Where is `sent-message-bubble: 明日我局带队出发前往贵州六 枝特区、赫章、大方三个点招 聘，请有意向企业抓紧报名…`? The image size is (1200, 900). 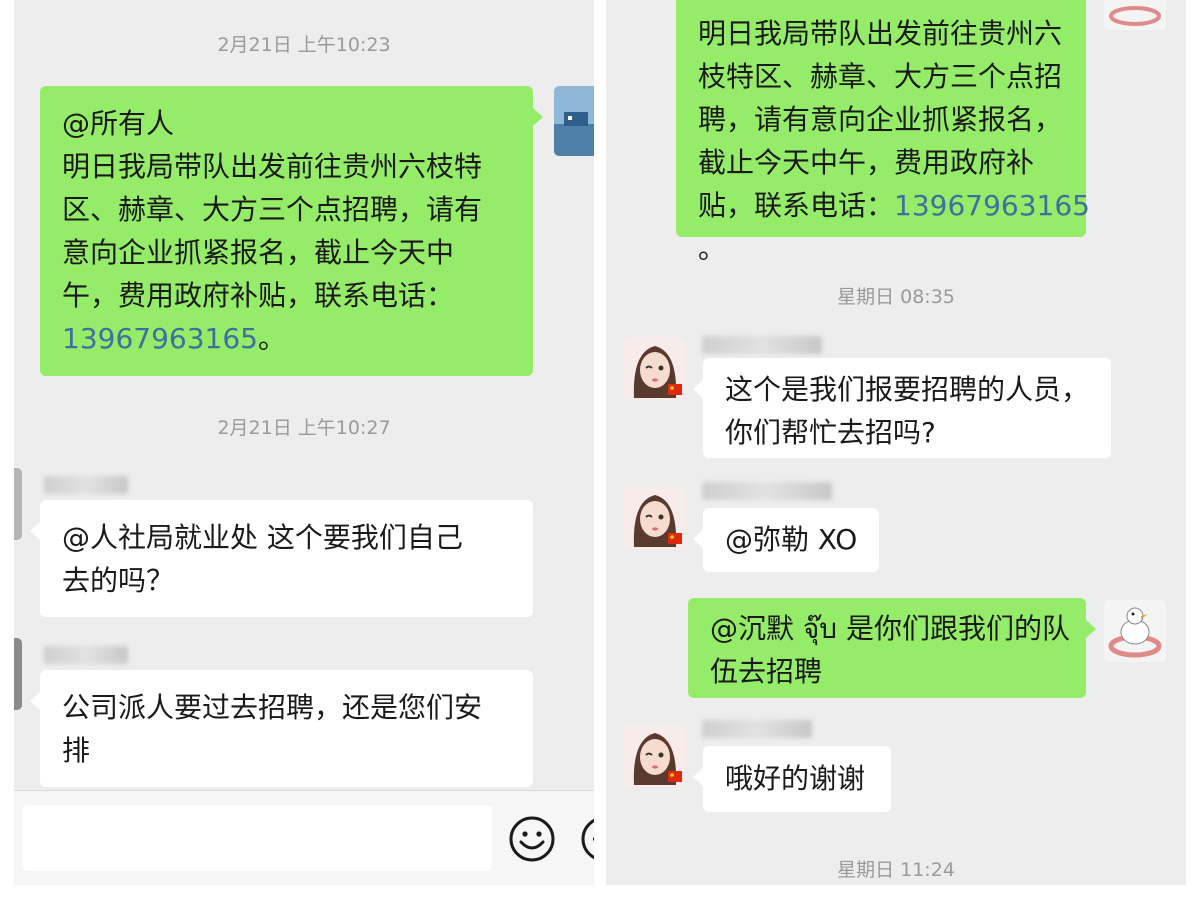
sent-message-bubble: 明日我局带队出发前往贵州六 枝特区、赫章、大方三个点招 聘，请有意向企业抓紧报名… is located at coordinates (883, 132).